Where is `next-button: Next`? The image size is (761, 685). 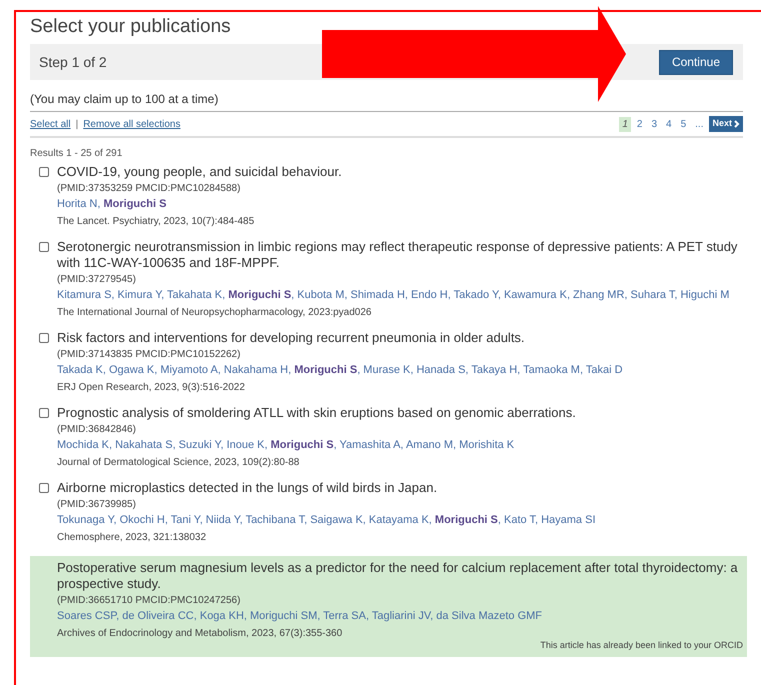
next-button: Next is located at coordinates (726, 124).